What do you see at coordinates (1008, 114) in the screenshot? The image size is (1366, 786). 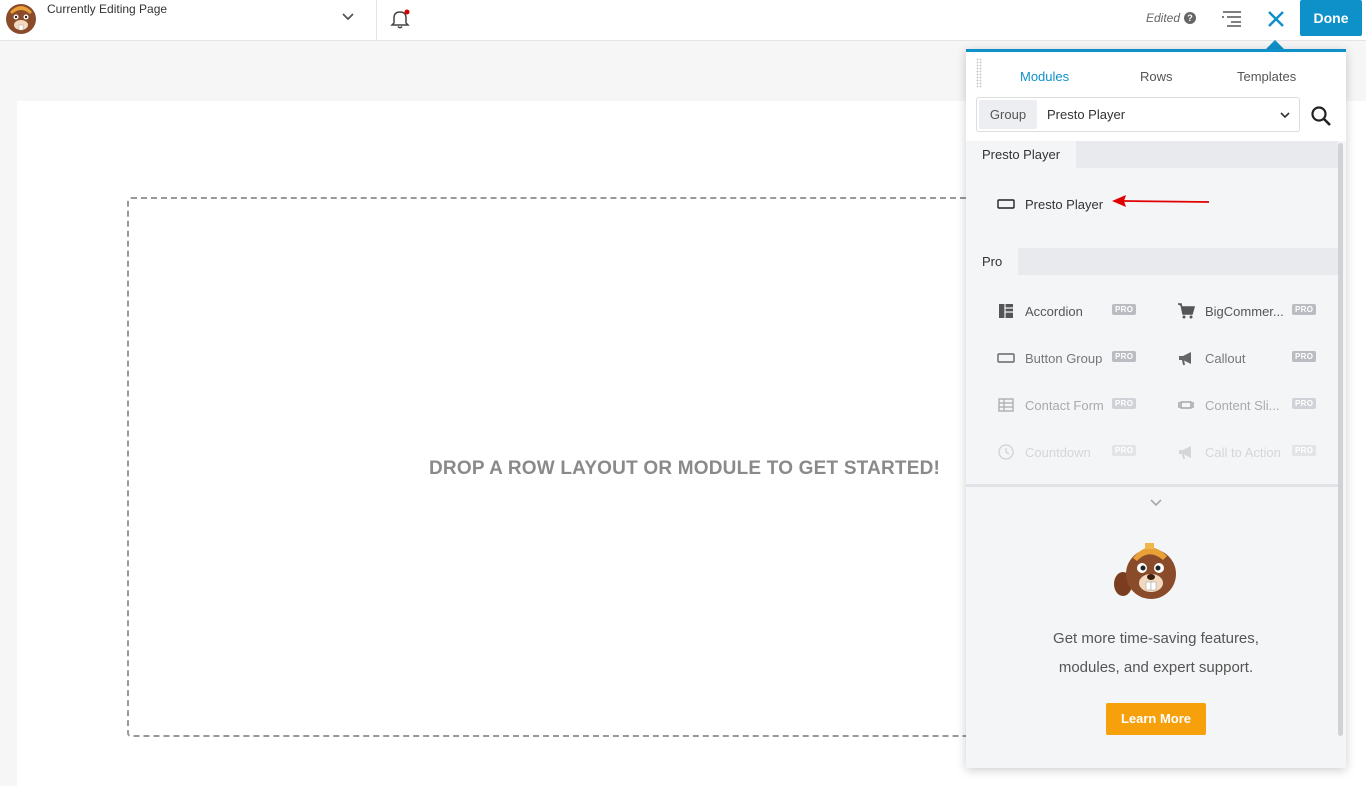 I see `group-label: Group` at bounding box center [1008, 114].